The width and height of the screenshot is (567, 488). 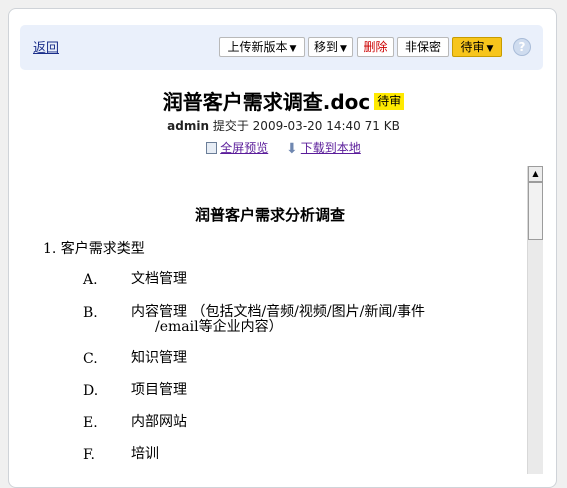 I want to click on document-title-row: 润普客户需求调查.doc 待审, so click(x=283, y=100).